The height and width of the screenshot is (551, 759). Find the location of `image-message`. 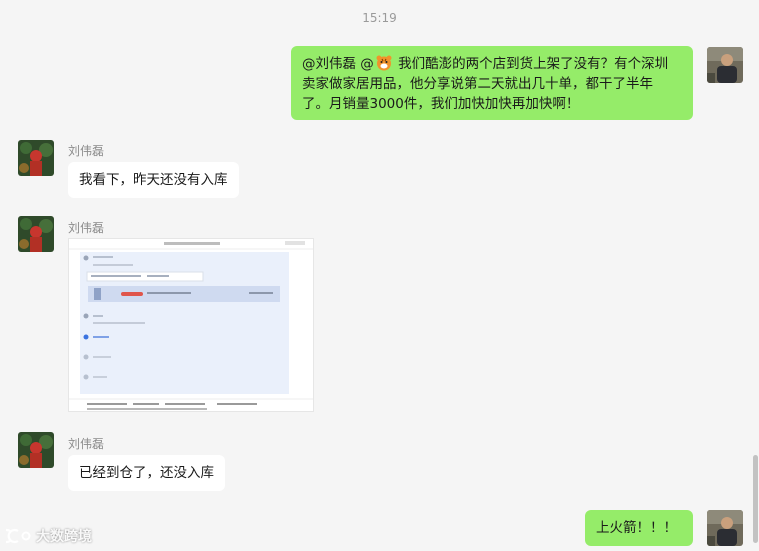

image-message is located at coordinates (191, 325).